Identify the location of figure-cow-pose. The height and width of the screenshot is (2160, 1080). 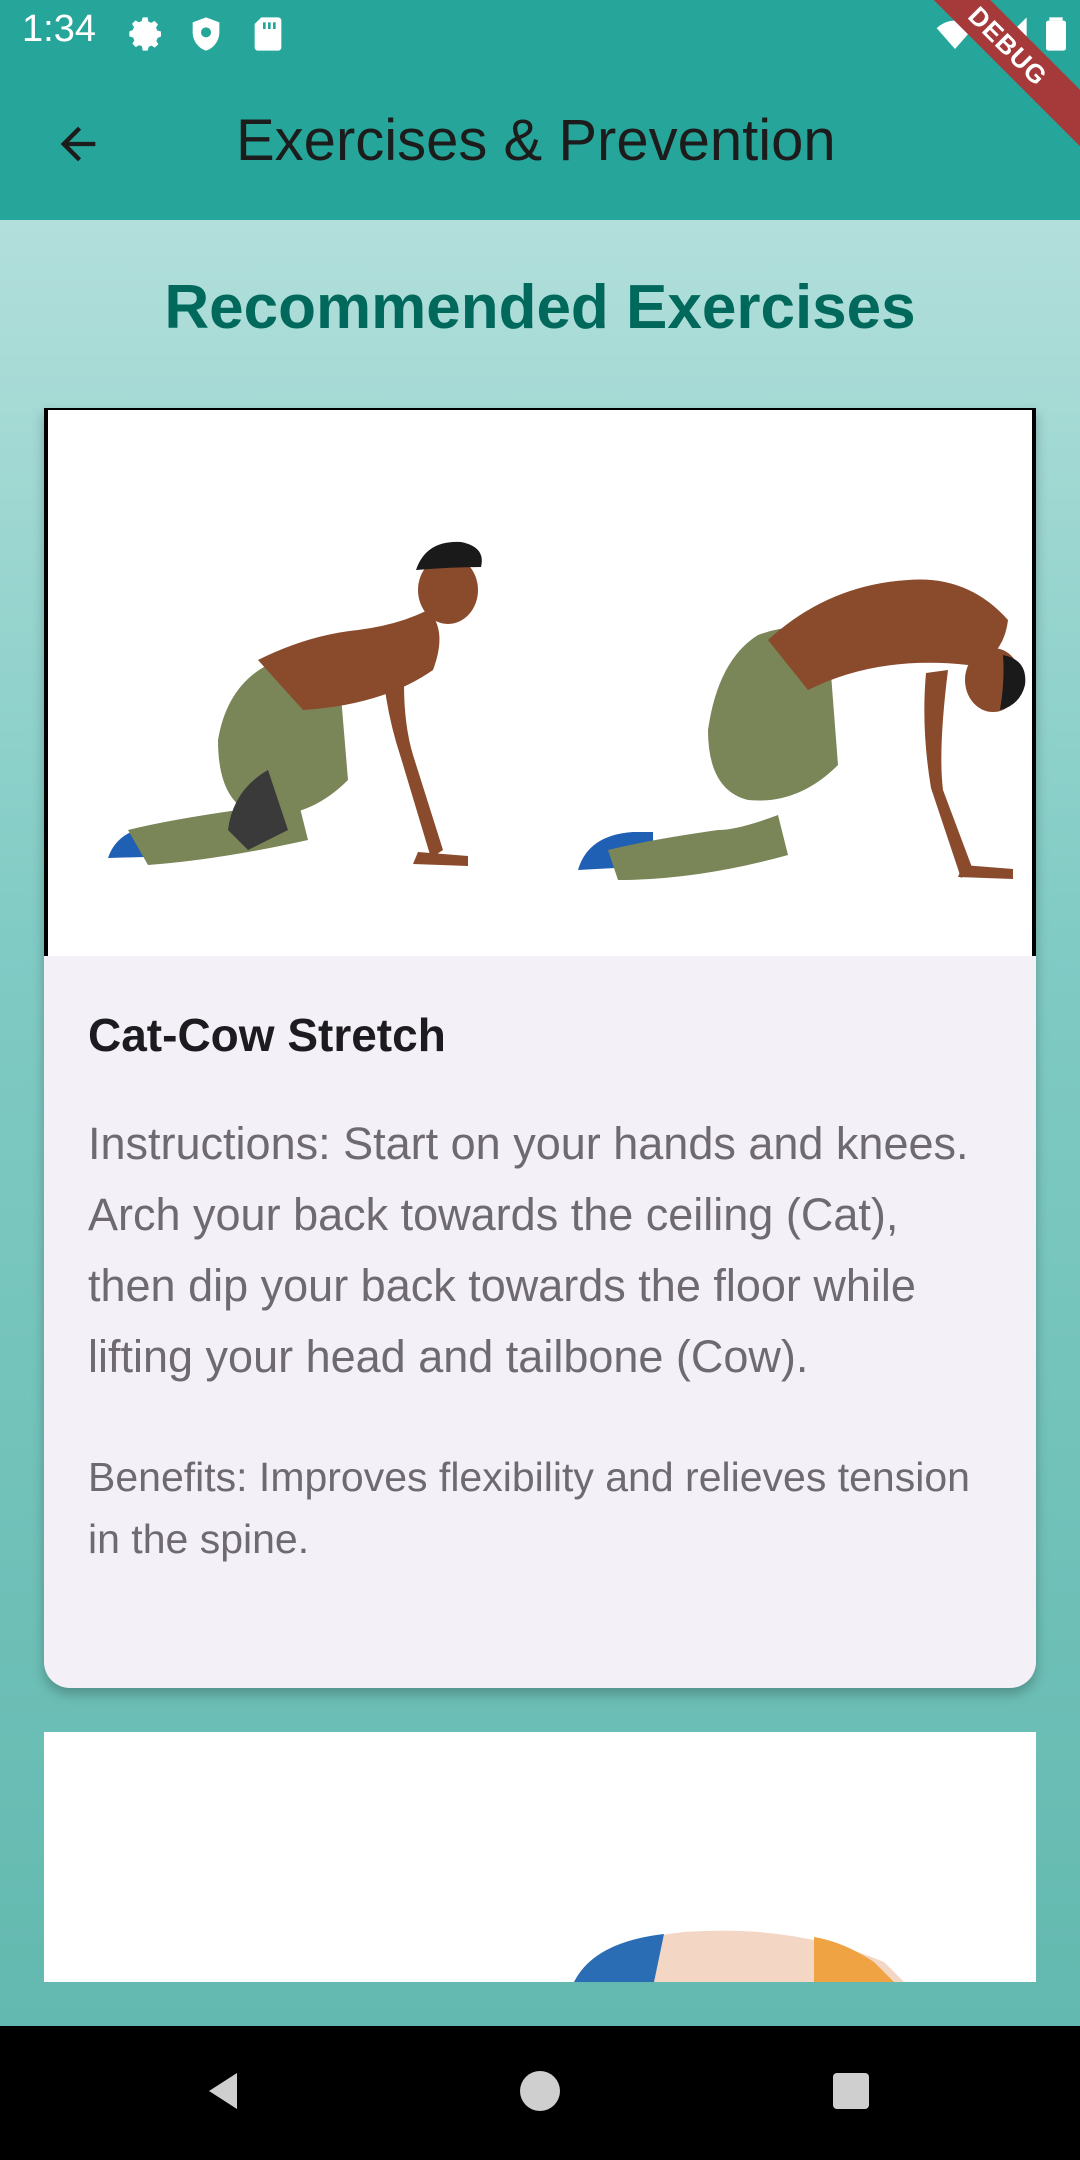
(295, 703).